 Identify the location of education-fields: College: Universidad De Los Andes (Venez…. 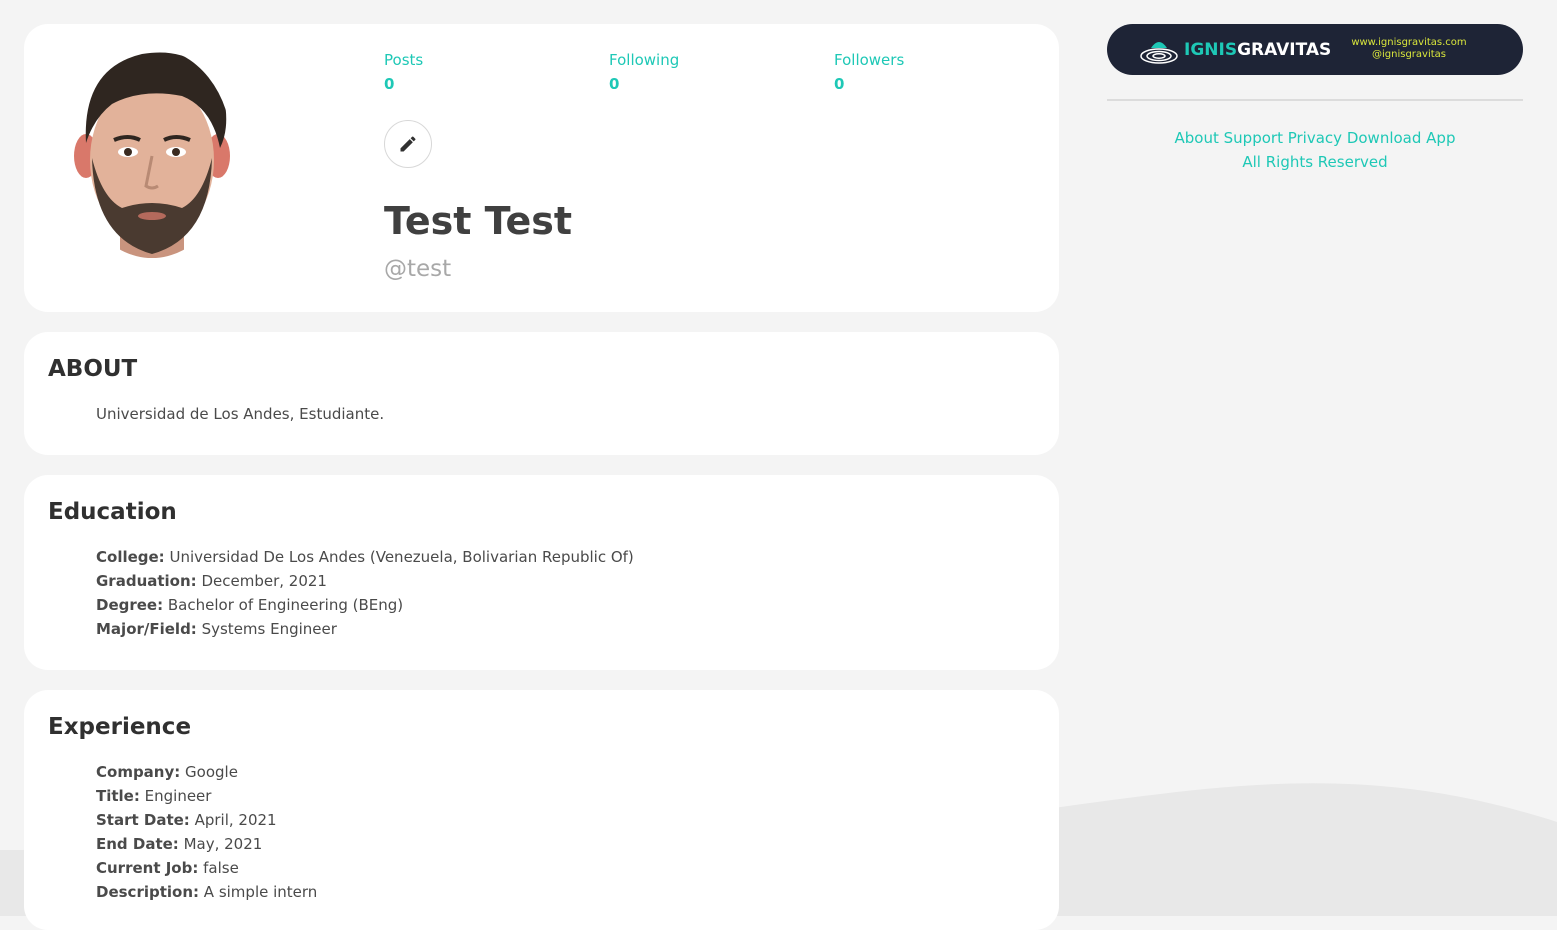
(541, 593).